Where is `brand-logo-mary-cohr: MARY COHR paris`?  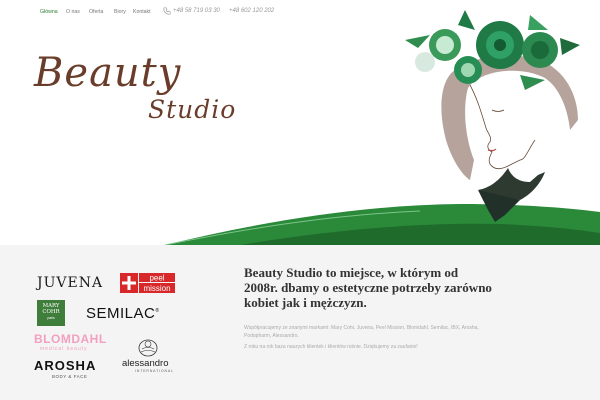
brand-logo-mary-cohr: MARY COHR paris is located at coordinates (51, 313).